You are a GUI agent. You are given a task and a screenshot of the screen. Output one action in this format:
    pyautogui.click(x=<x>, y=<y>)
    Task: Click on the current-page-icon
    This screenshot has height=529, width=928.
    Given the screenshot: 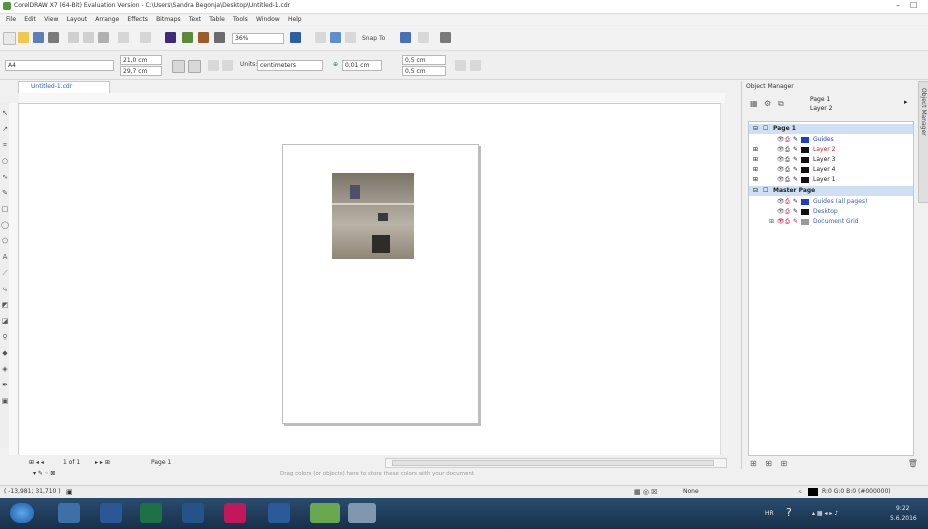 What is the action you would take?
    pyautogui.click(x=227, y=65)
    